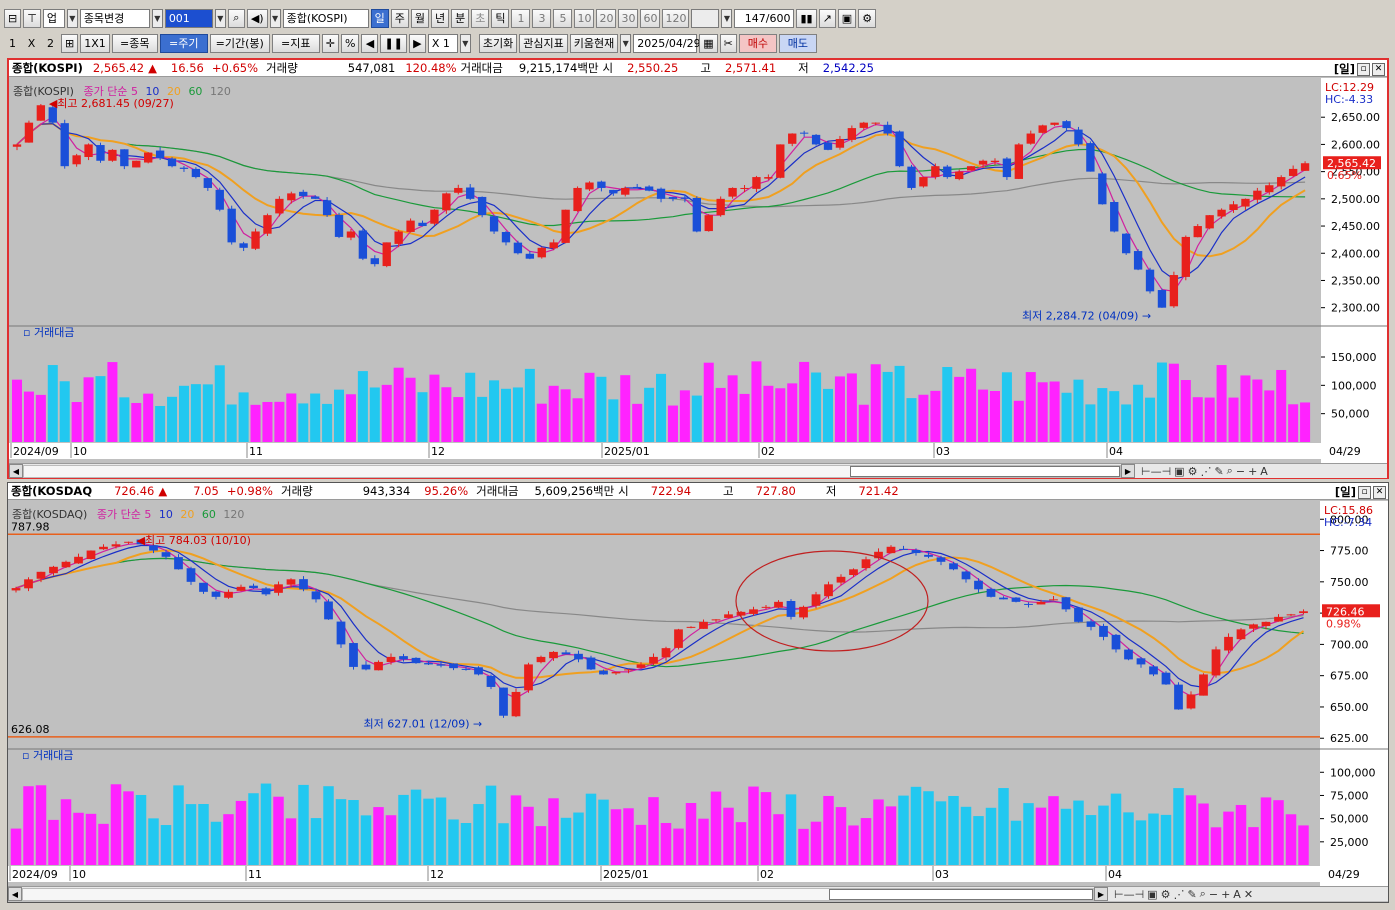 Image resolution: width=1395 pixels, height=910 pixels. I want to click on period-second-button: 초, so click(480, 18).